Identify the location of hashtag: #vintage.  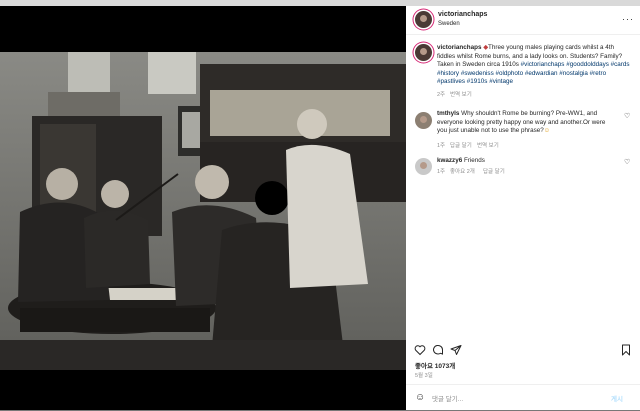
(501, 81).